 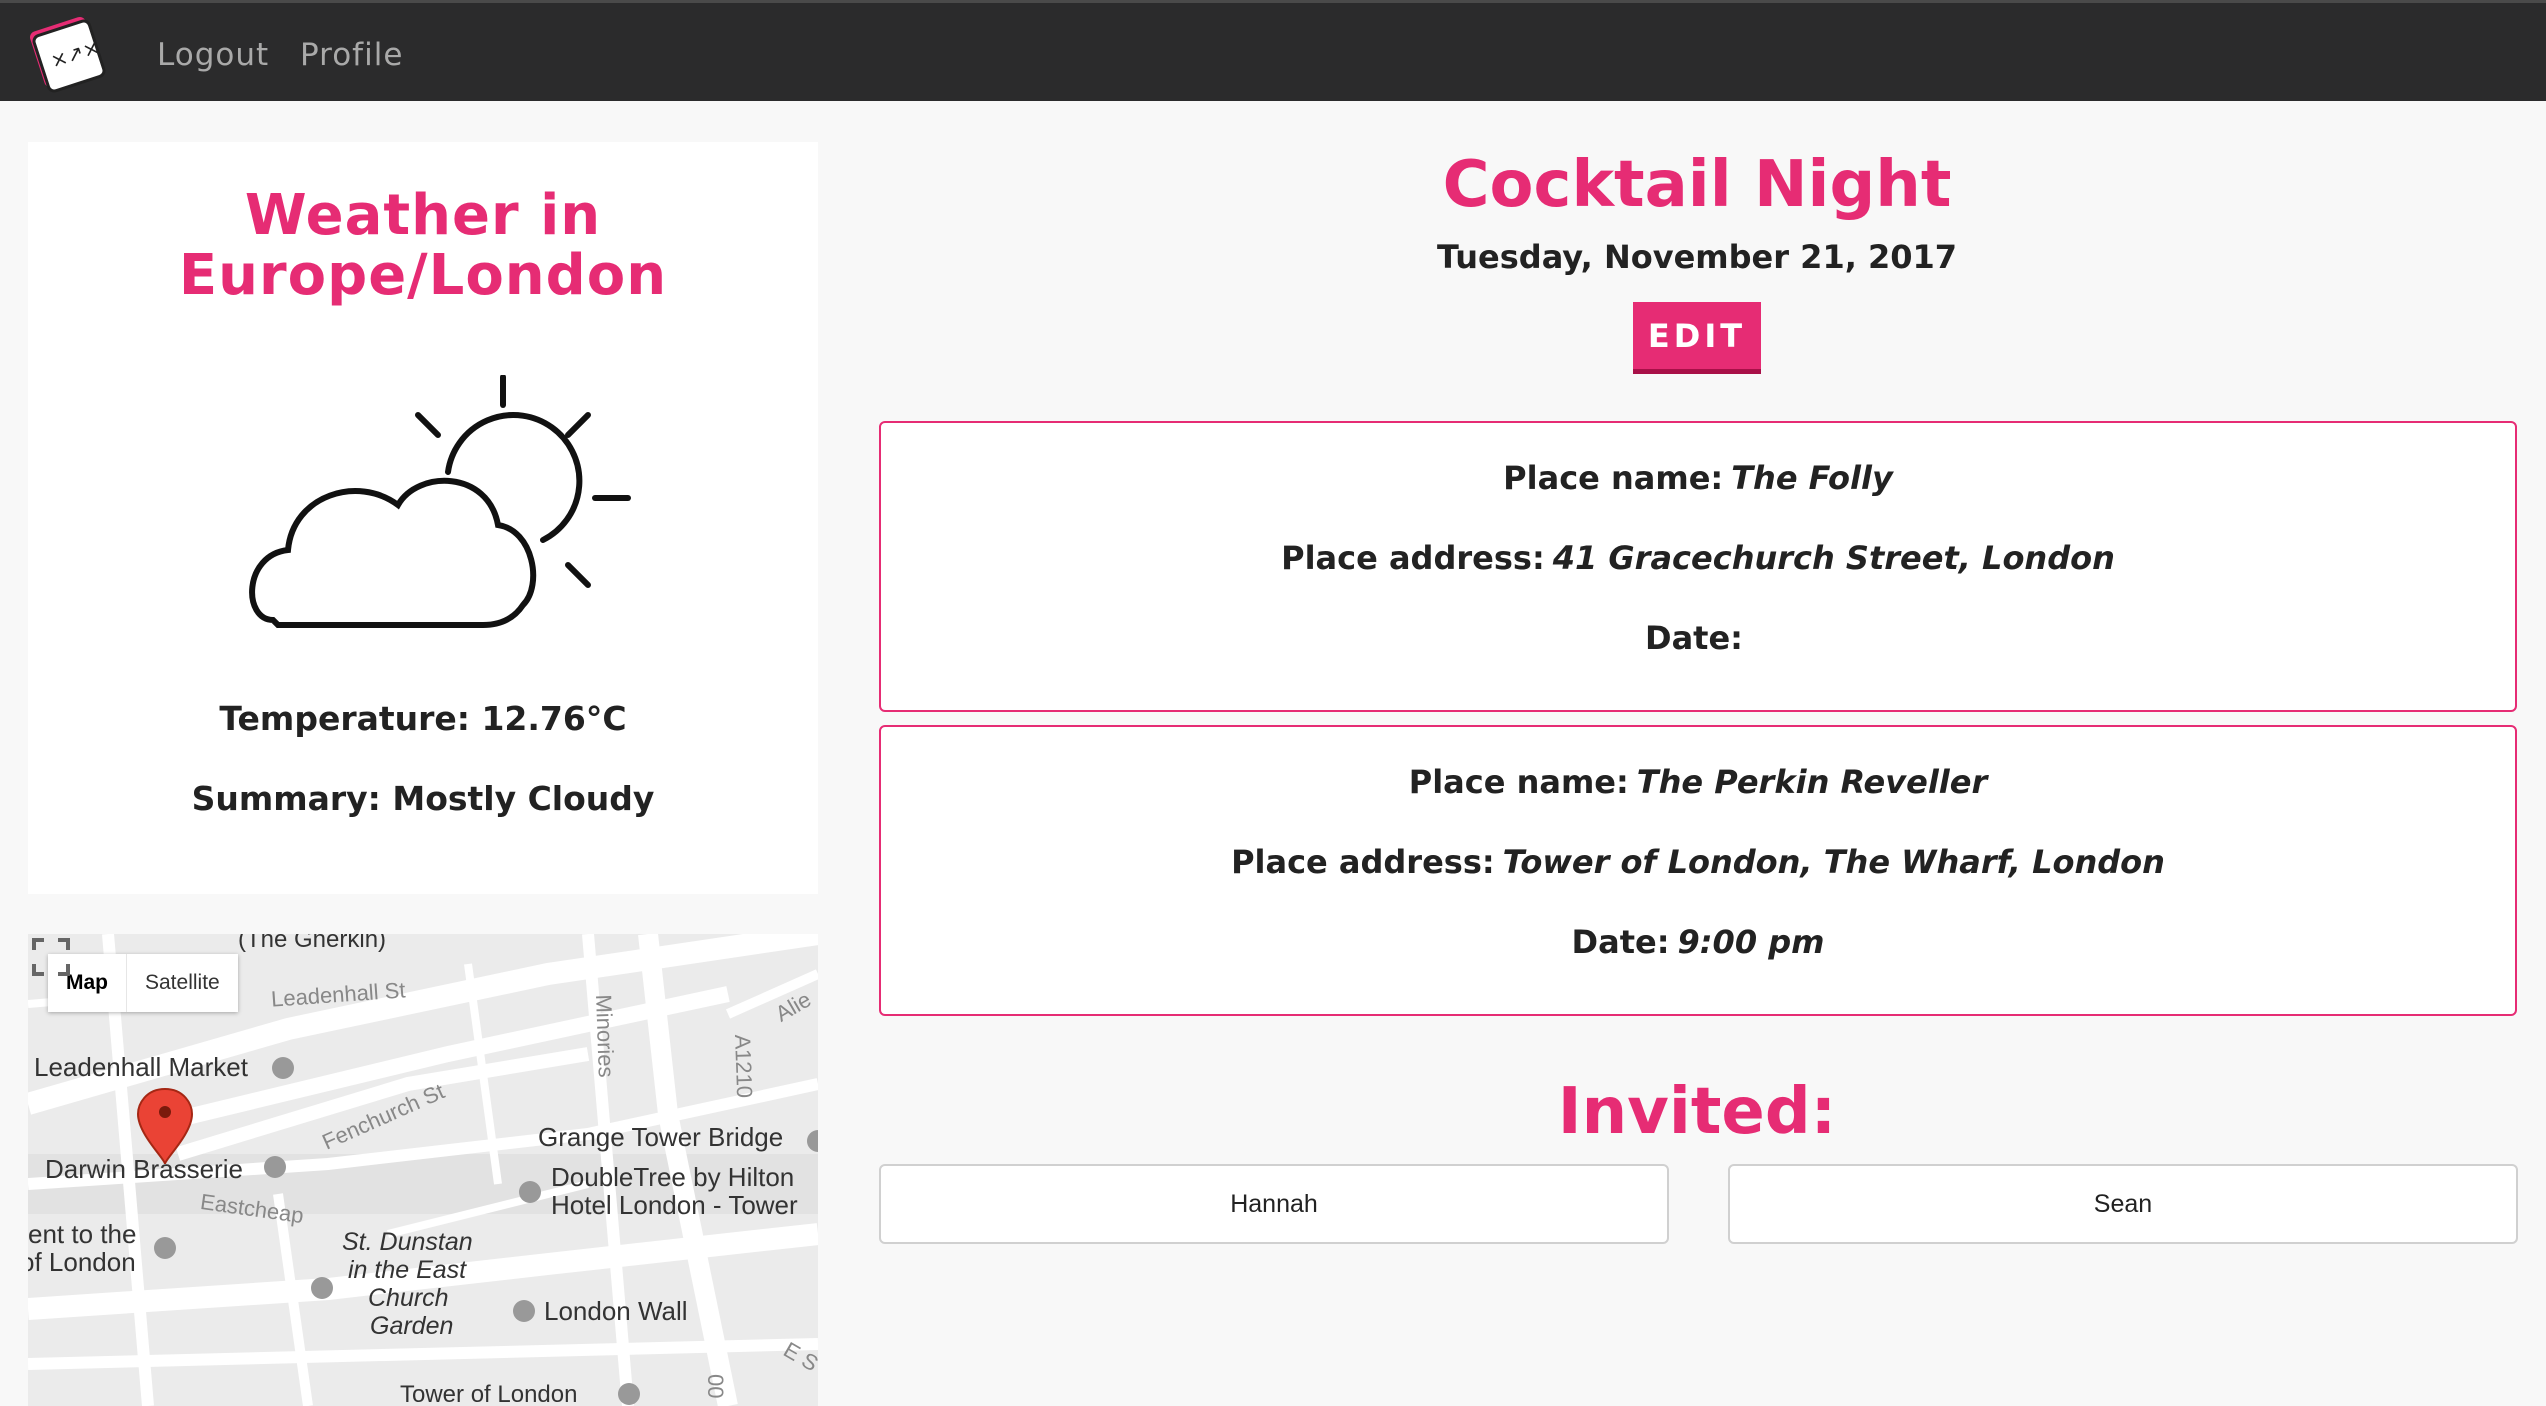 What do you see at coordinates (407, 1242) in the screenshot?
I see `map-label-dunstan-1: St. Dunstan` at bounding box center [407, 1242].